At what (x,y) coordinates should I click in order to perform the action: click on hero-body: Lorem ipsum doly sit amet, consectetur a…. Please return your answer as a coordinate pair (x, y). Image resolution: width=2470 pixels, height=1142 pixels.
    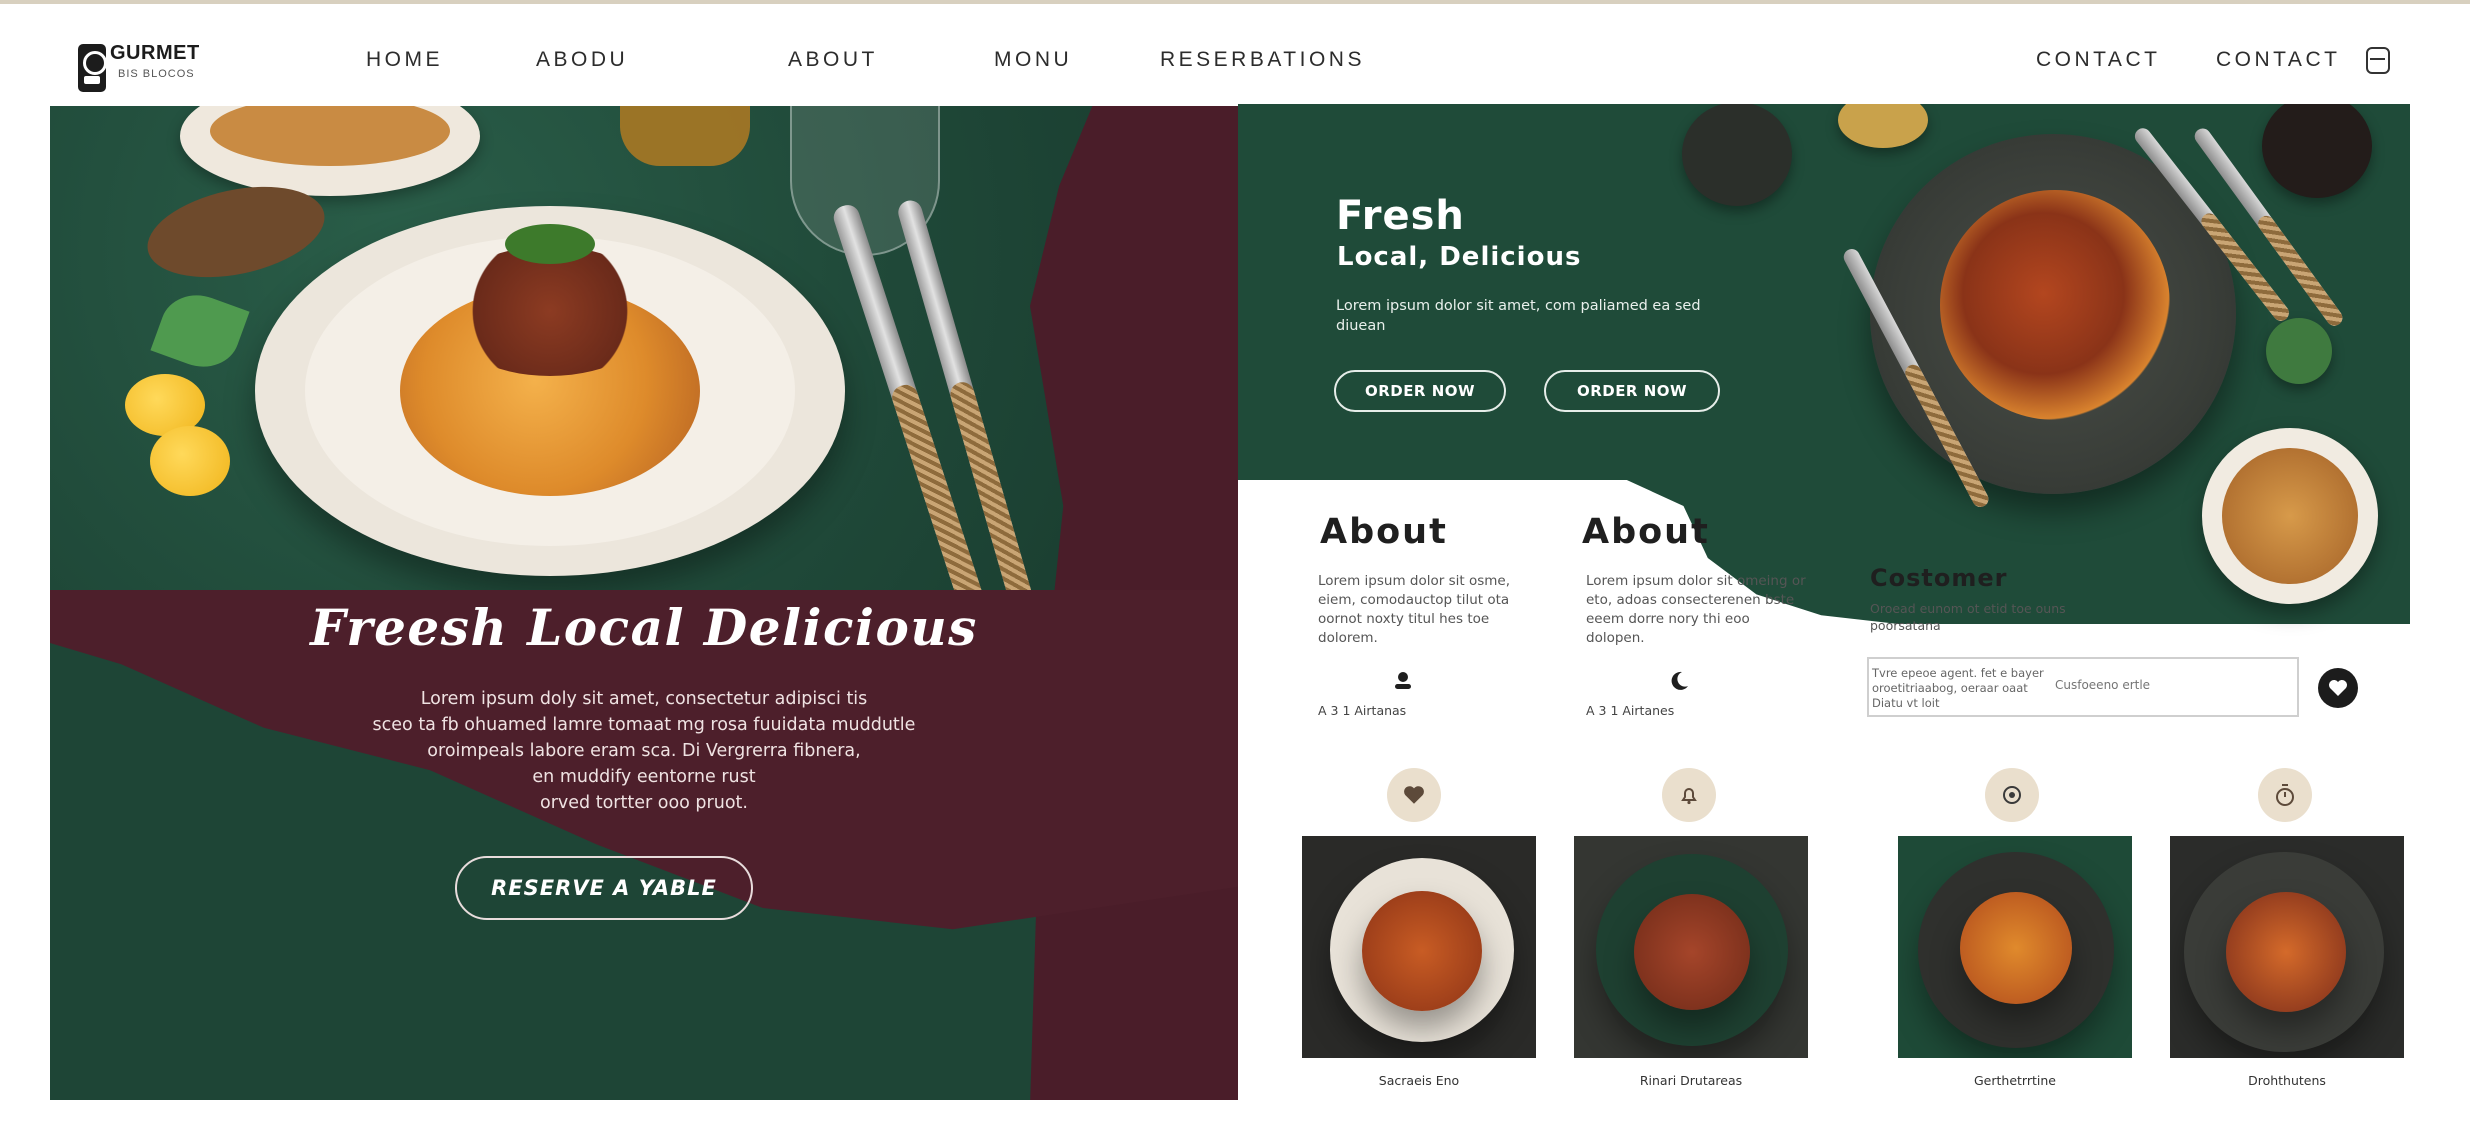
    Looking at the image, I should click on (644, 751).